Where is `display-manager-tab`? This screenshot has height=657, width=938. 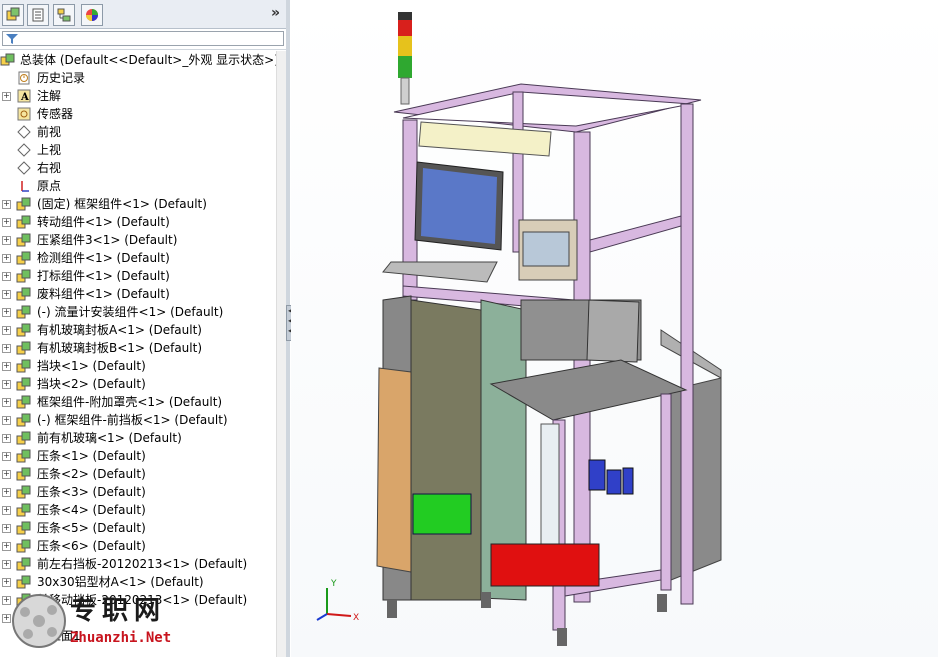
display-manager-tab is located at coordinates (92, 15).